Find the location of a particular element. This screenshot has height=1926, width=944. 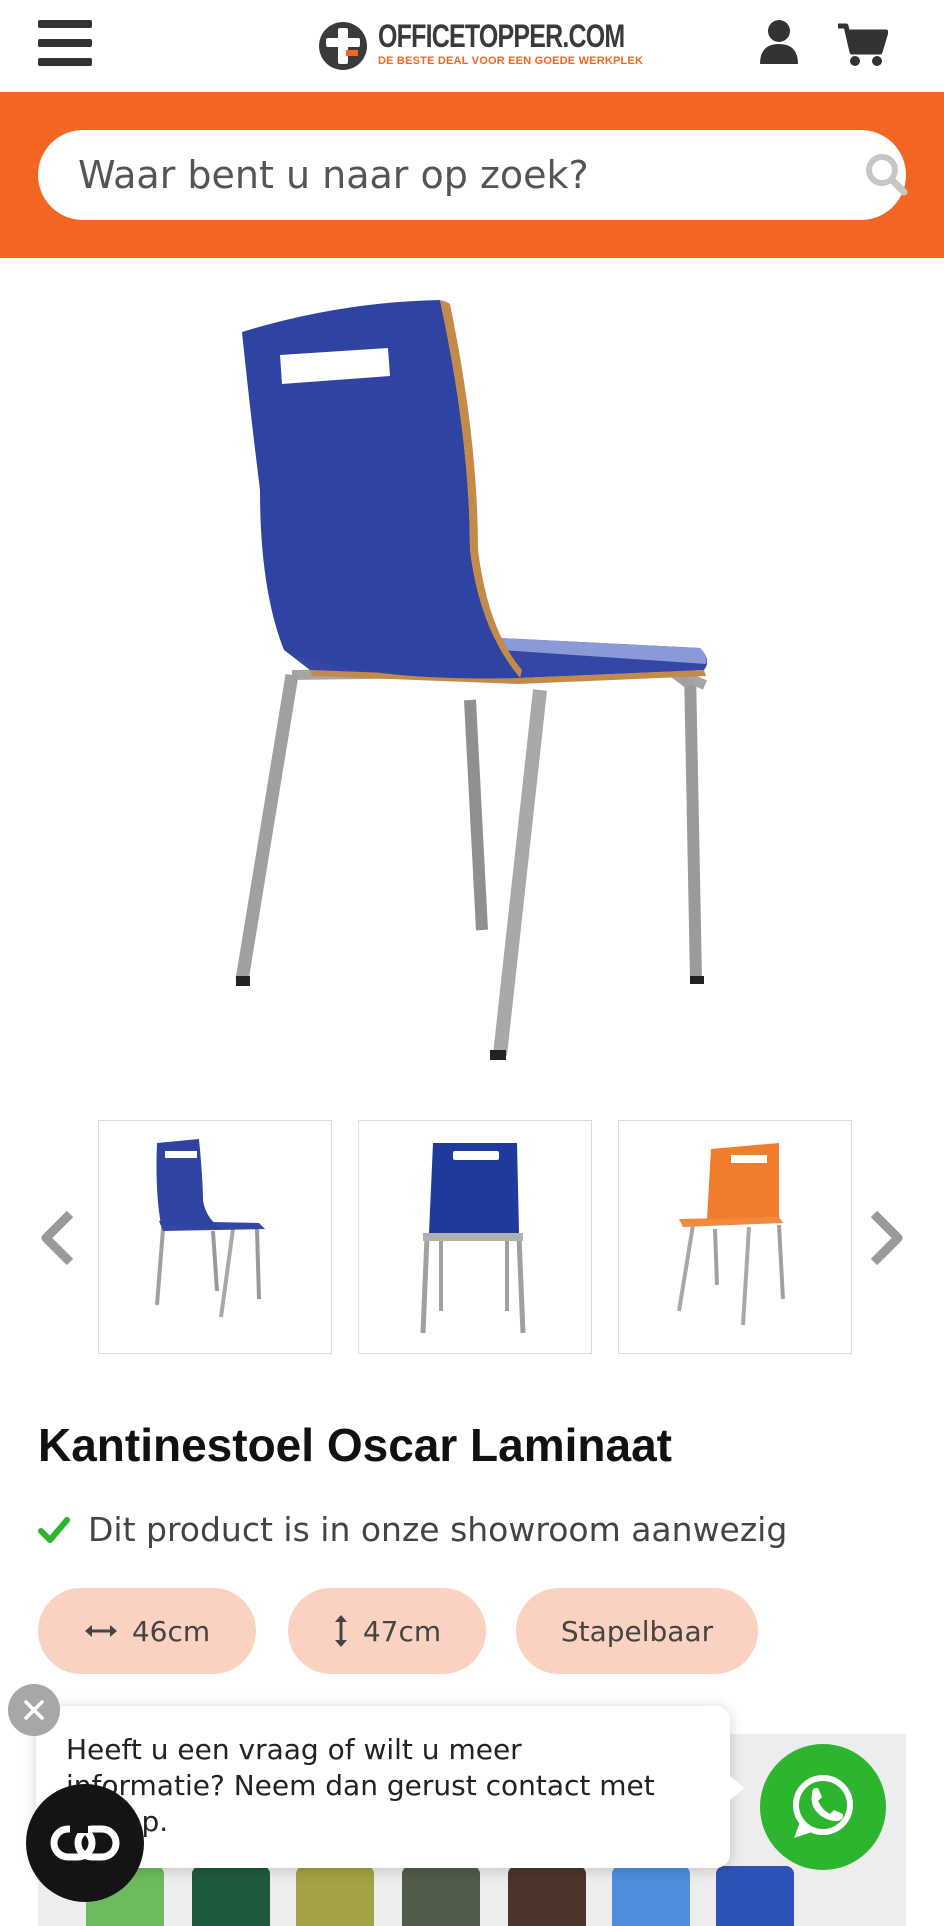

product-title: Kantinestoel Oscar Laminaat is located at coordinates (355, 1445).